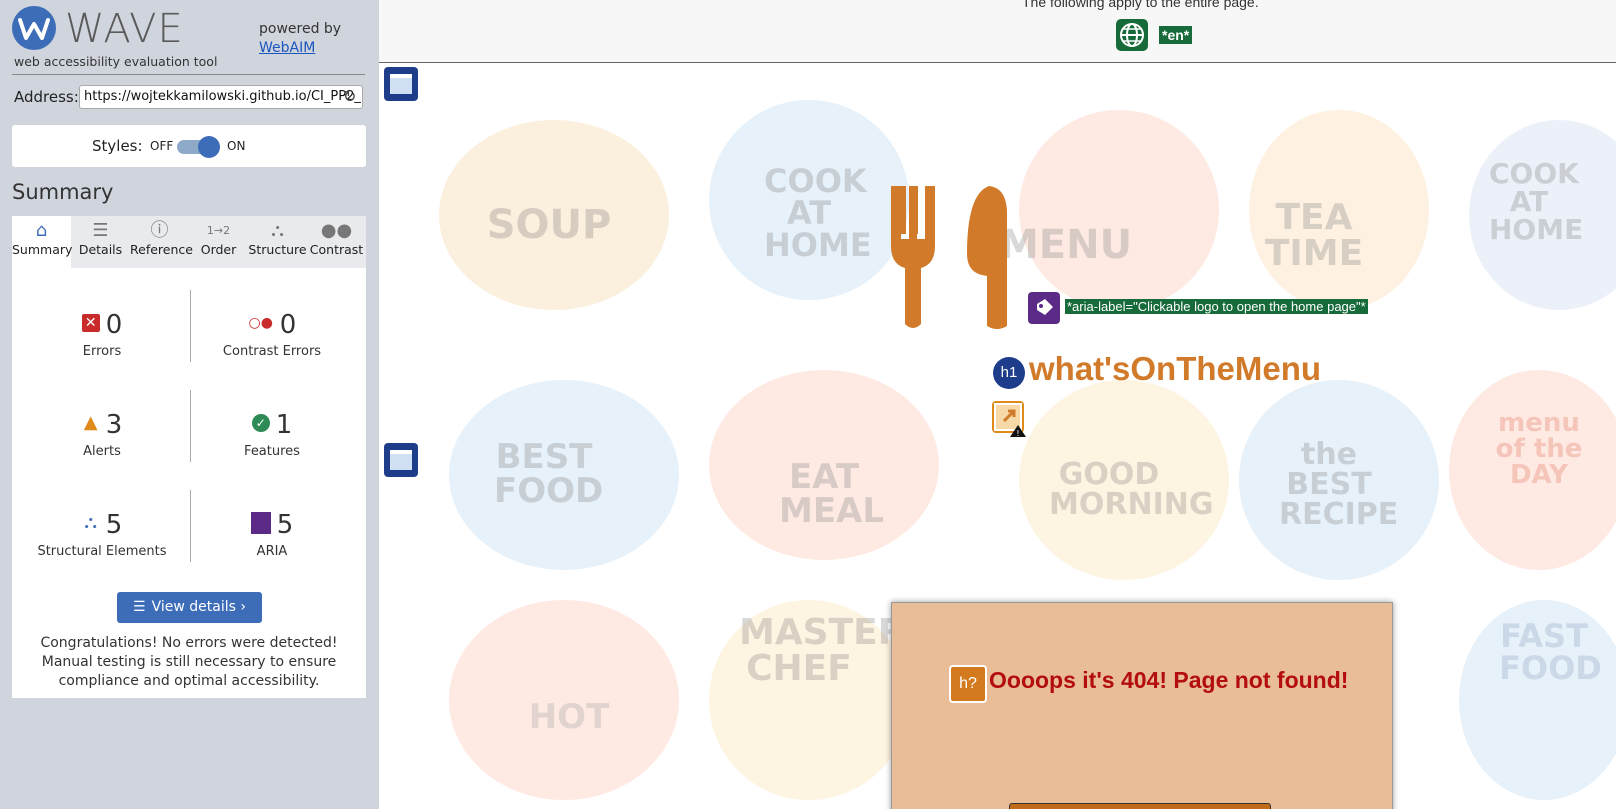  I want to click on aria-tag-icon, so click(1044, 308).